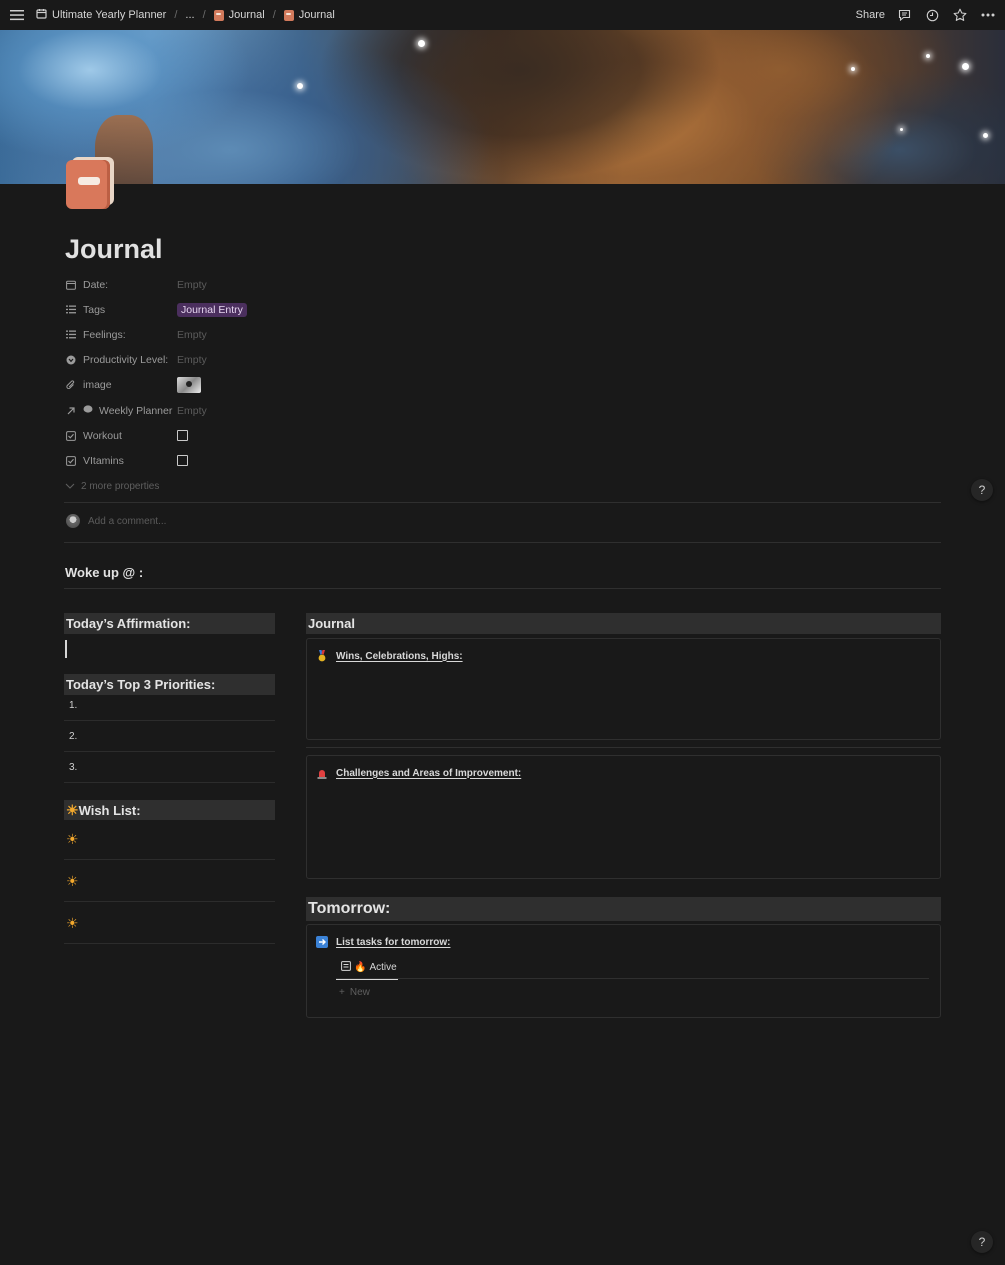 The image size is (1005, 1265). What do you see at coordinates (94, 309) in the screenshot?
I see `property-tags-label: Tags` at bounding box center [94, 309].